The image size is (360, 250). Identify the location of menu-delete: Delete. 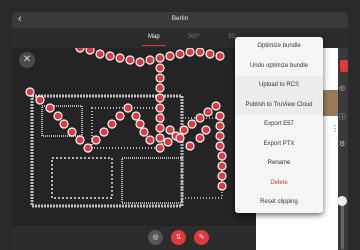
(279, 184).